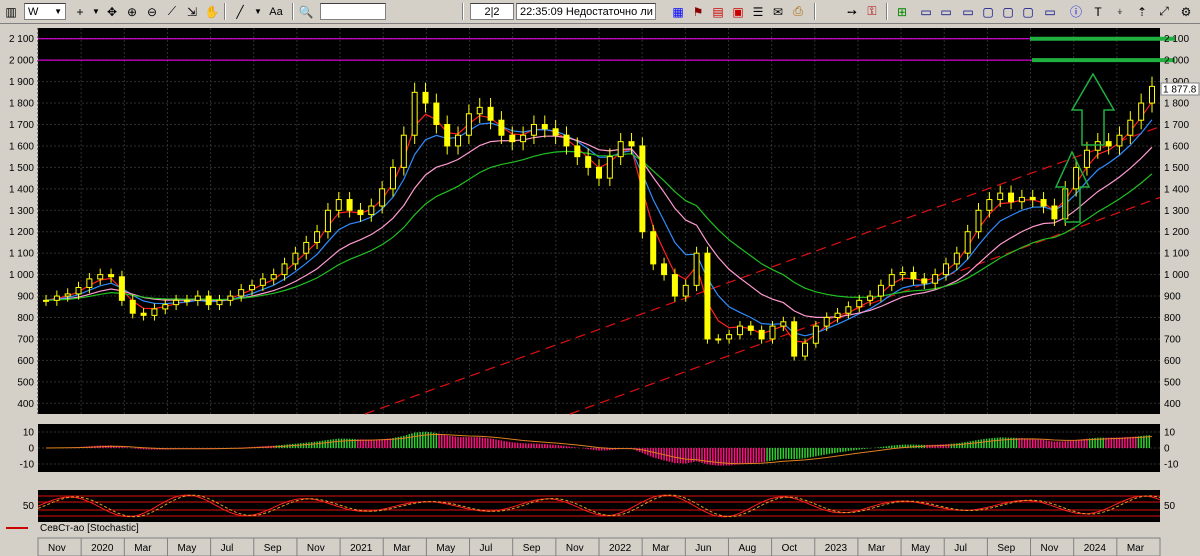 The width and height of the screenshot is (1200, 556). Describe the element at coordinates (29, 433) in the screenshot. I see `indicator1-label-left: 10` at that location.